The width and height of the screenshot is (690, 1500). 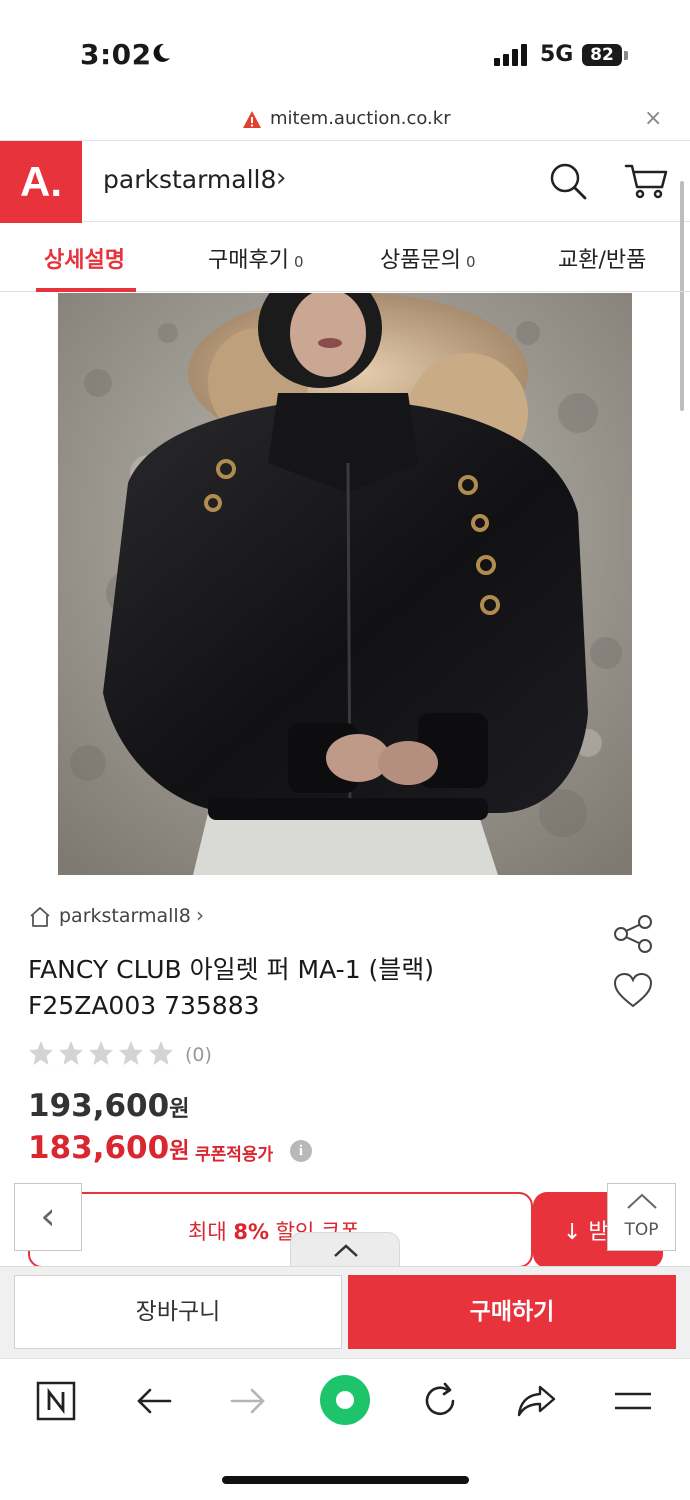 I want to click on coupon-prefix: 최대, so click(x=207, y=1232).